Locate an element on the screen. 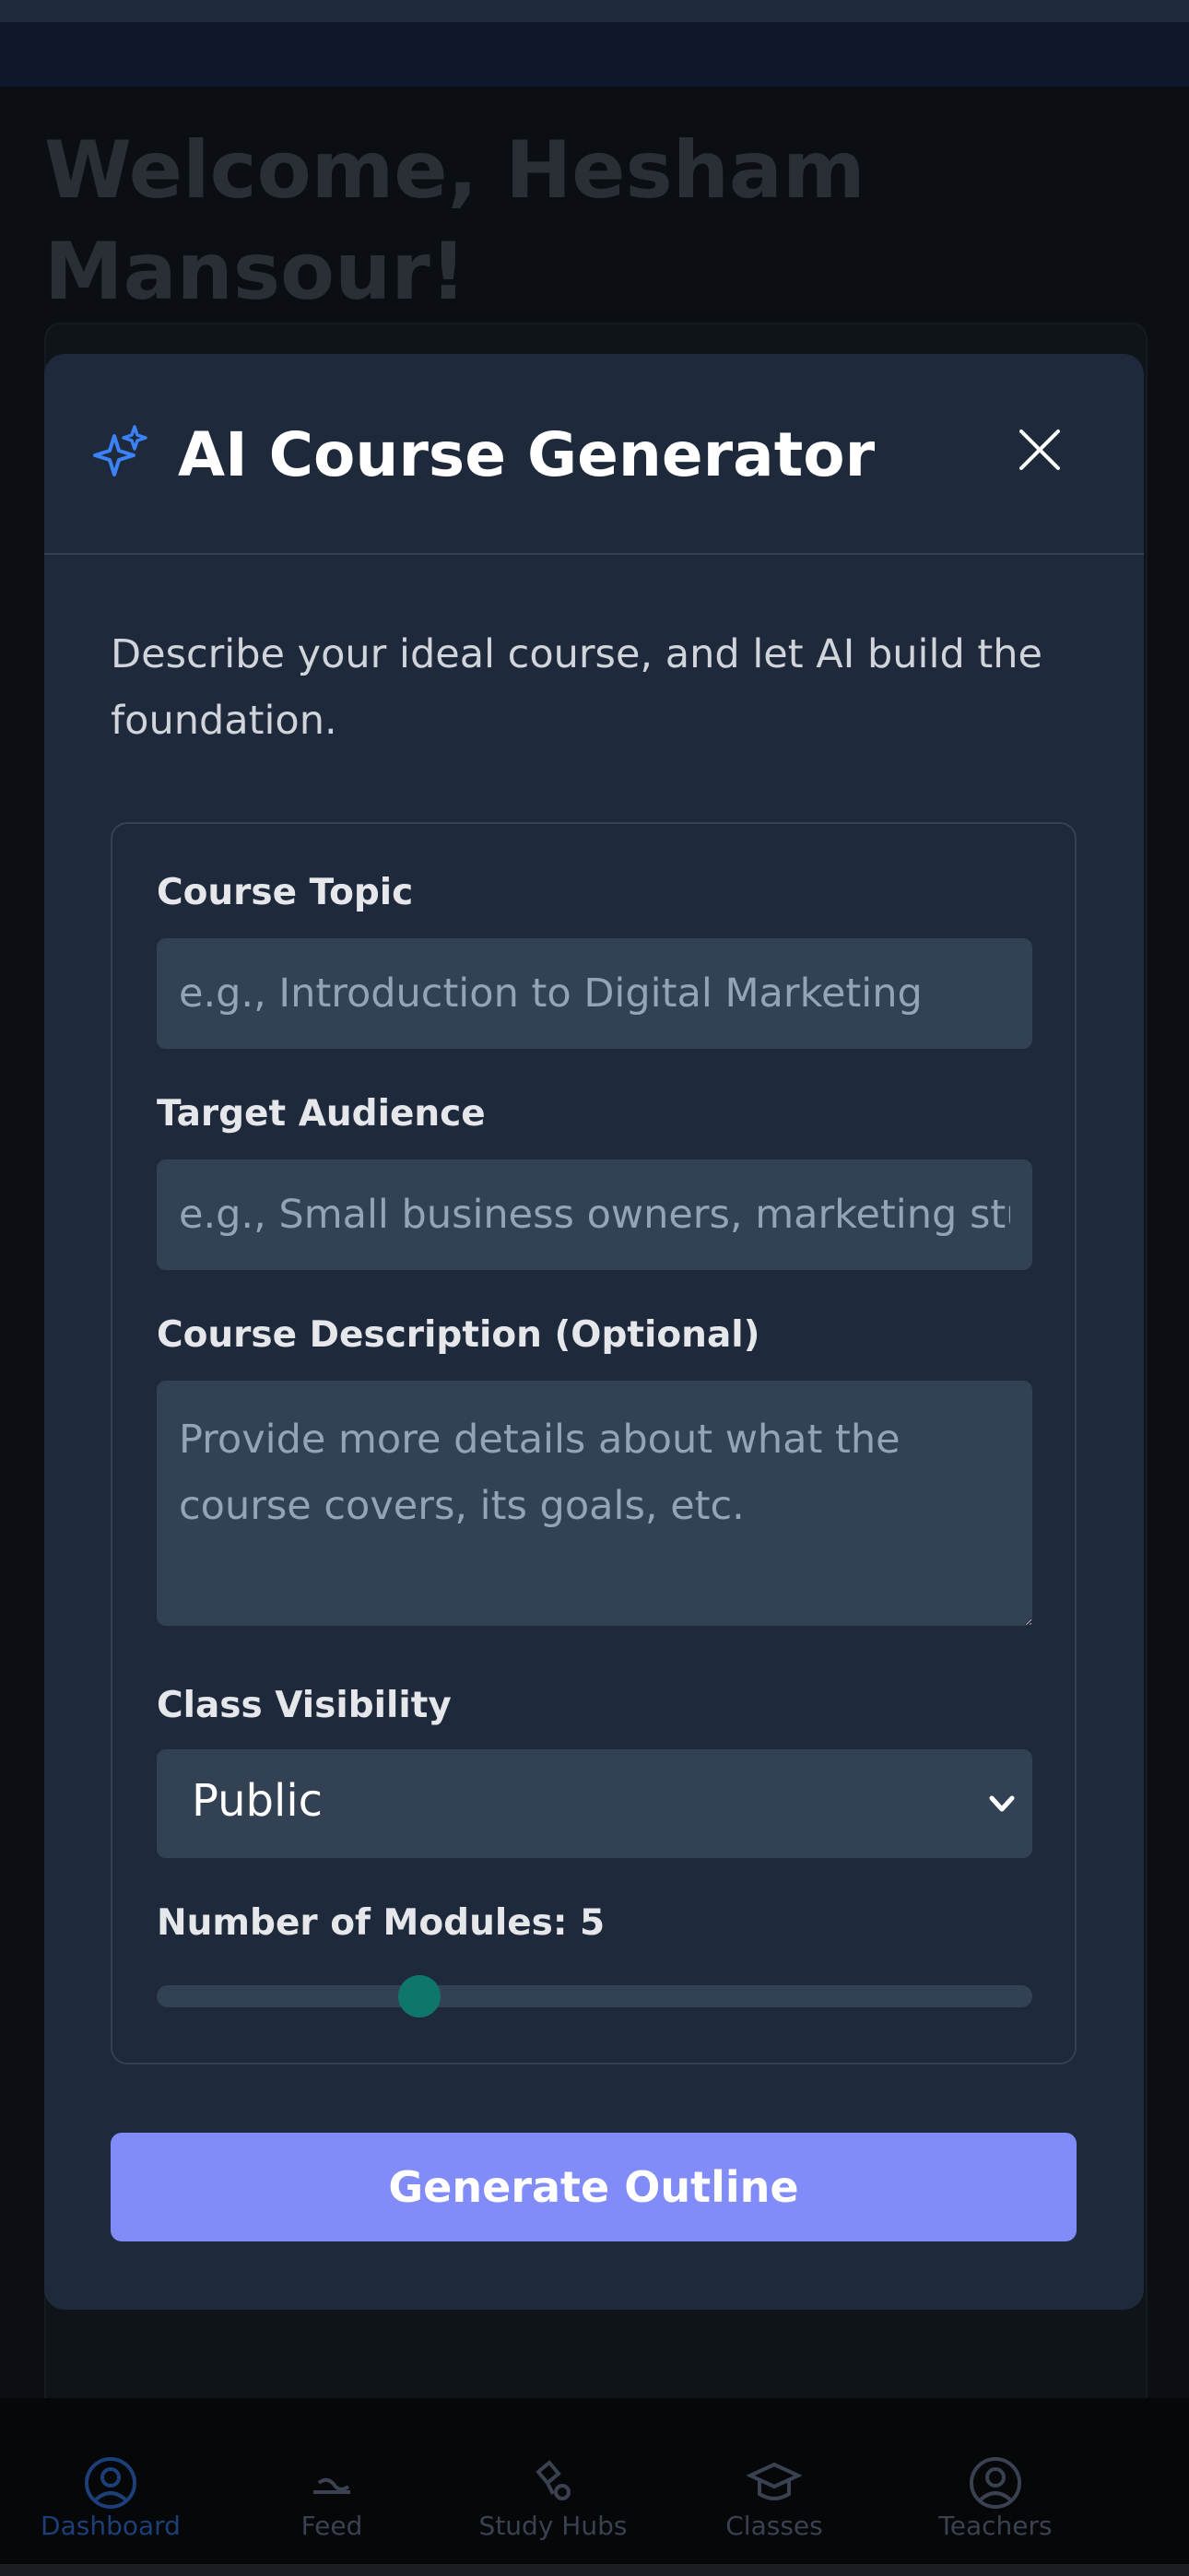 This screenshot has height=2576, width=1189. class-visibility-label: Class Visibility is located at coordinates (304, 1706).